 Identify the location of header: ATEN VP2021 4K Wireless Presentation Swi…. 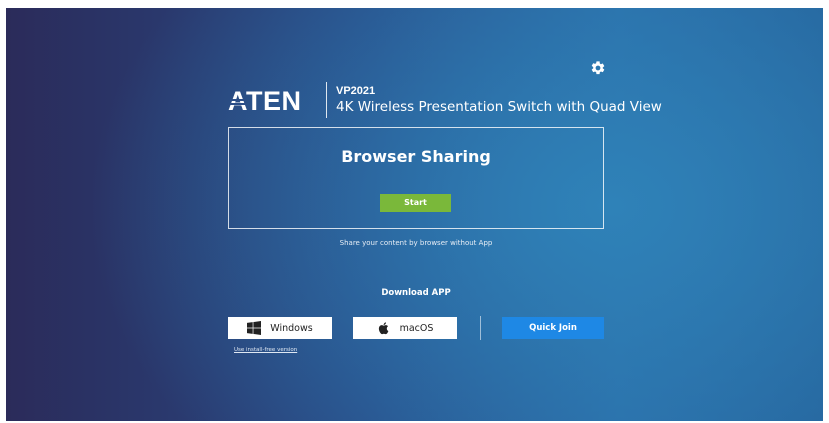
(445, 100).